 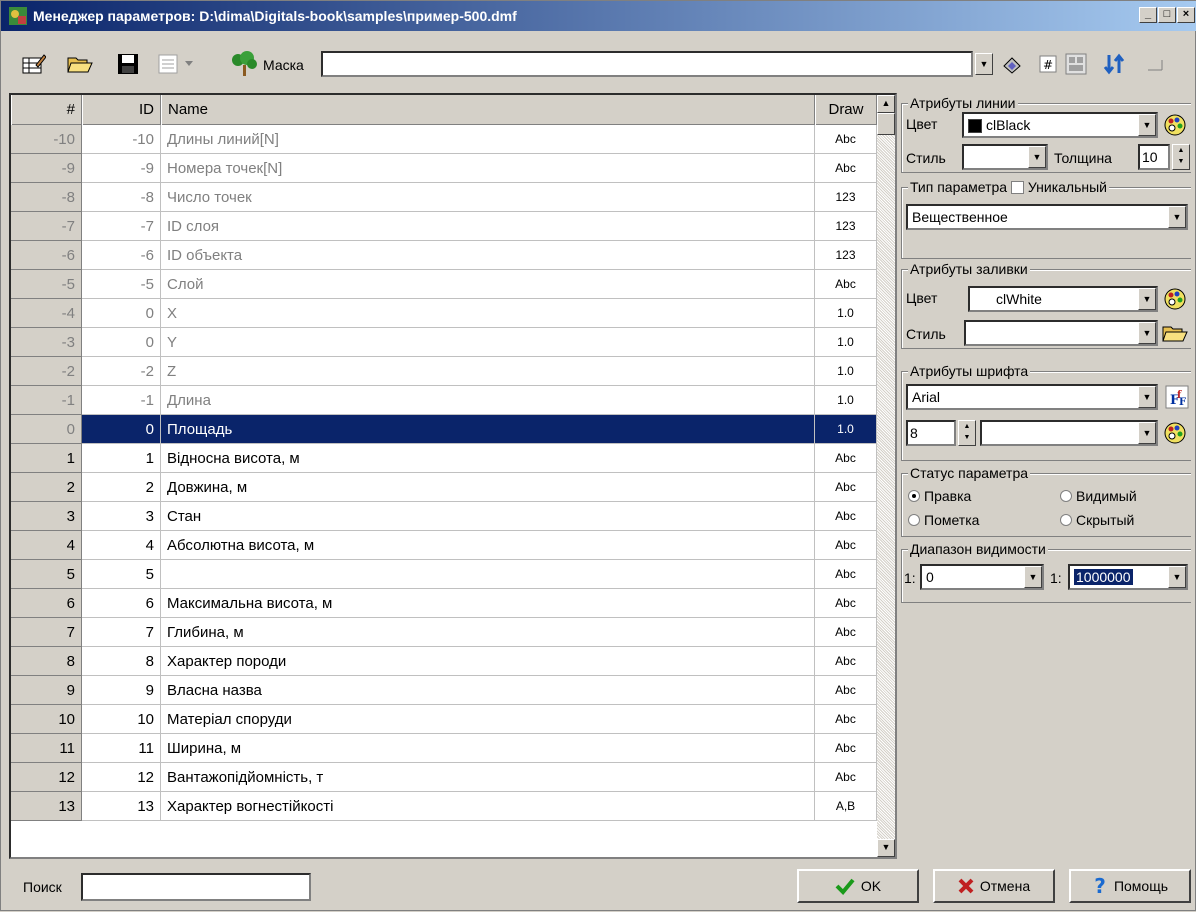 What do you see at coordinates (1175, 433) in the screenshot?
I see `font-palette-icon` at bounding box center [1175, 433].